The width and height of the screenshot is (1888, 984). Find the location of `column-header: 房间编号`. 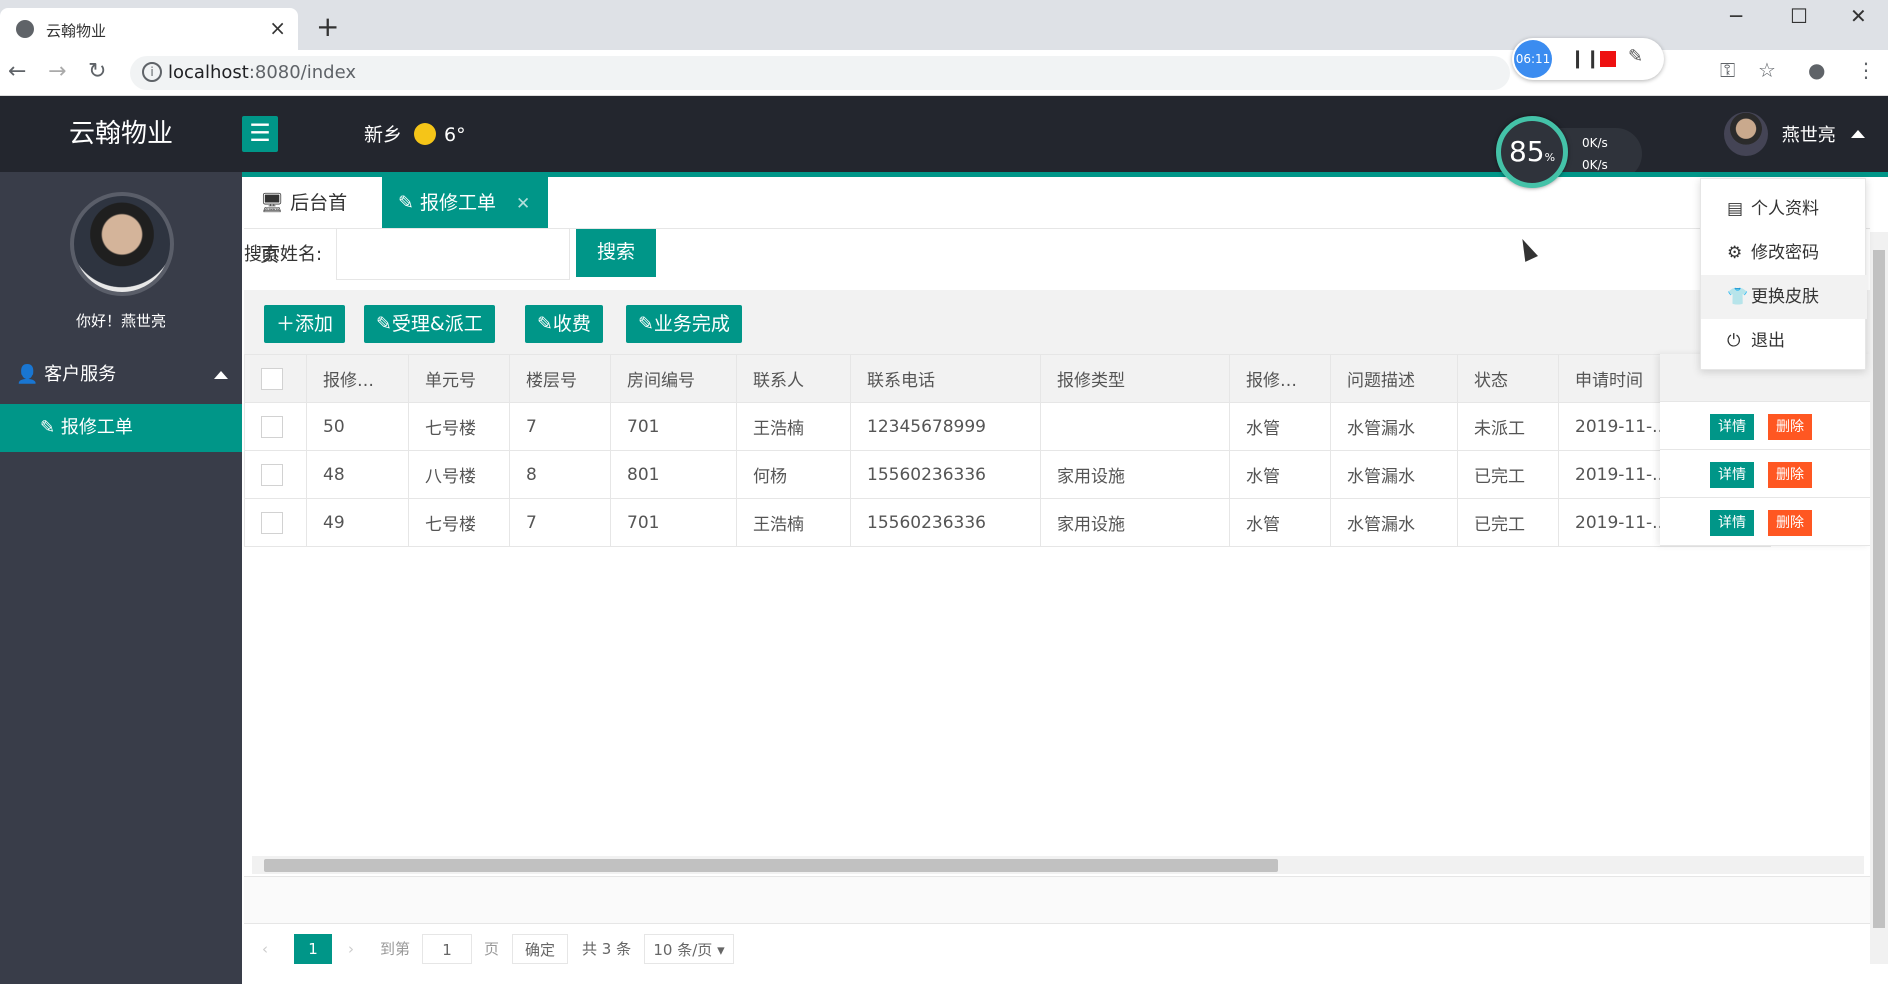

column-header: 房间编号 is located at coordinates (673, 378).